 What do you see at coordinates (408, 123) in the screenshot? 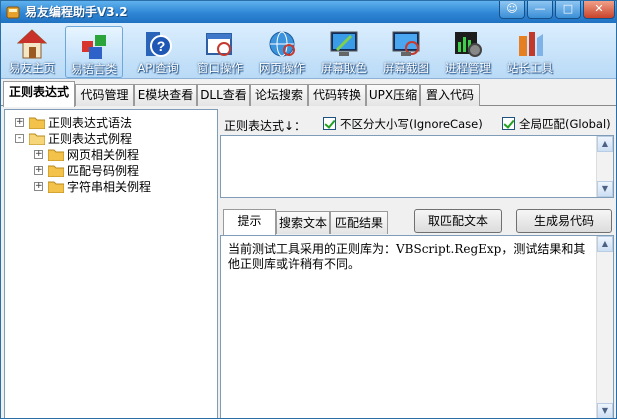
I see `ignore-case-checkbox: 不区分大小写(IgnoreCase)` at bounding box center [408, 123].